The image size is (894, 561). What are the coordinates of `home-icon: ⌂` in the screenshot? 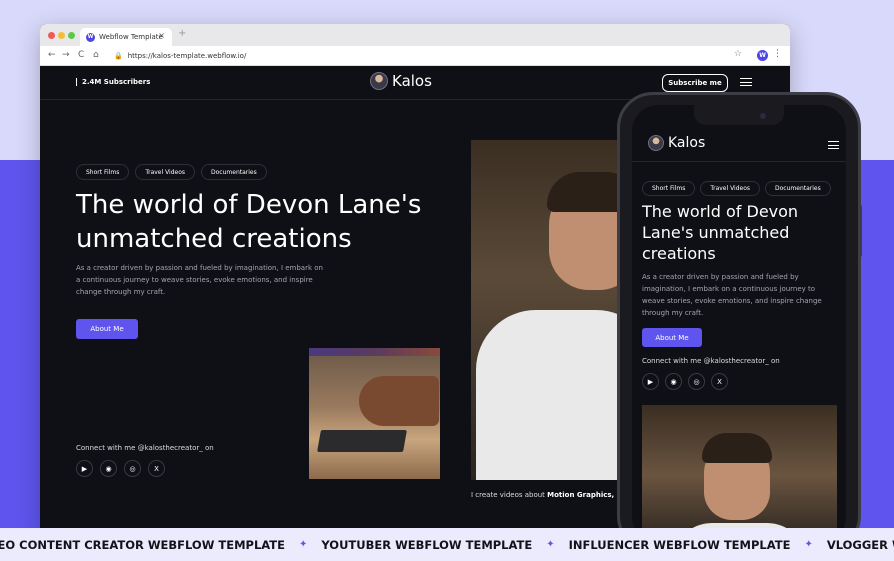 It's located at (96, 55).